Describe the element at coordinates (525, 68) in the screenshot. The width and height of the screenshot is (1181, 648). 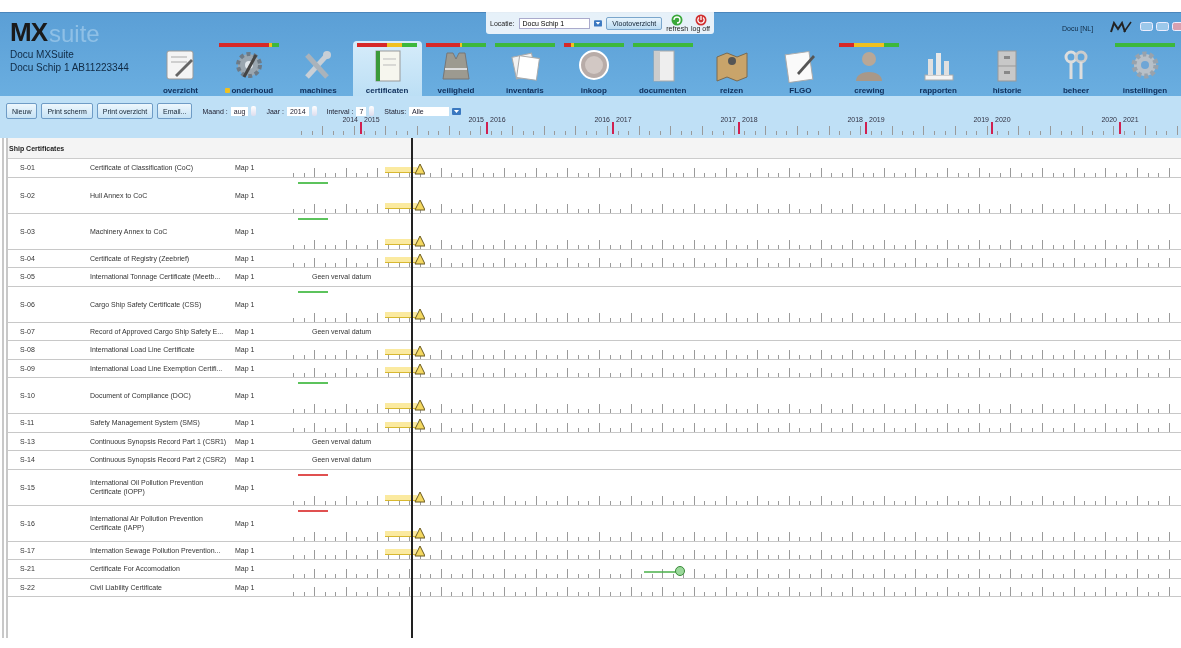
I see `nav-tab: inventaris` at that location.